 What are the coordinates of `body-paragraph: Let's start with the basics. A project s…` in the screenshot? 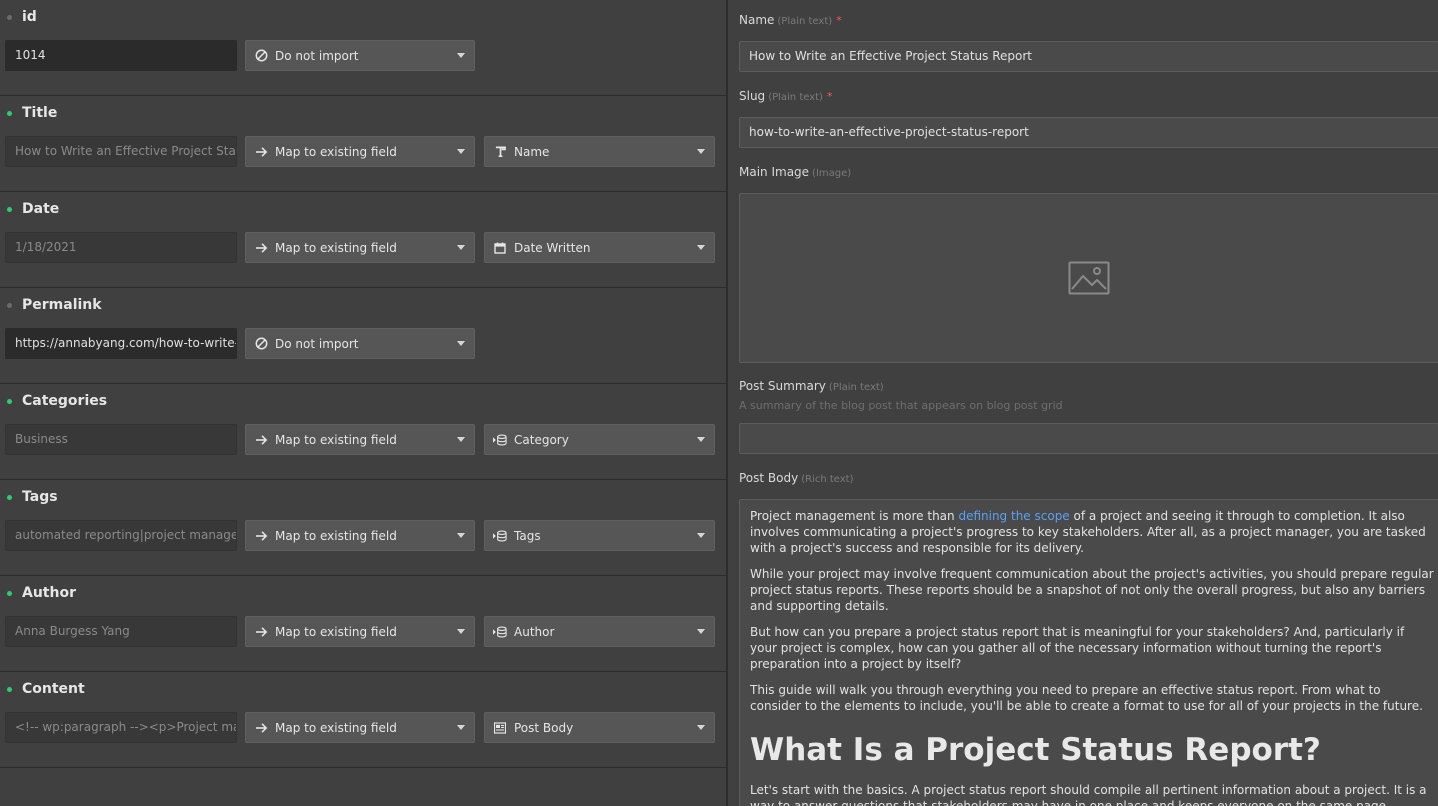 It's located at (1088, 794).